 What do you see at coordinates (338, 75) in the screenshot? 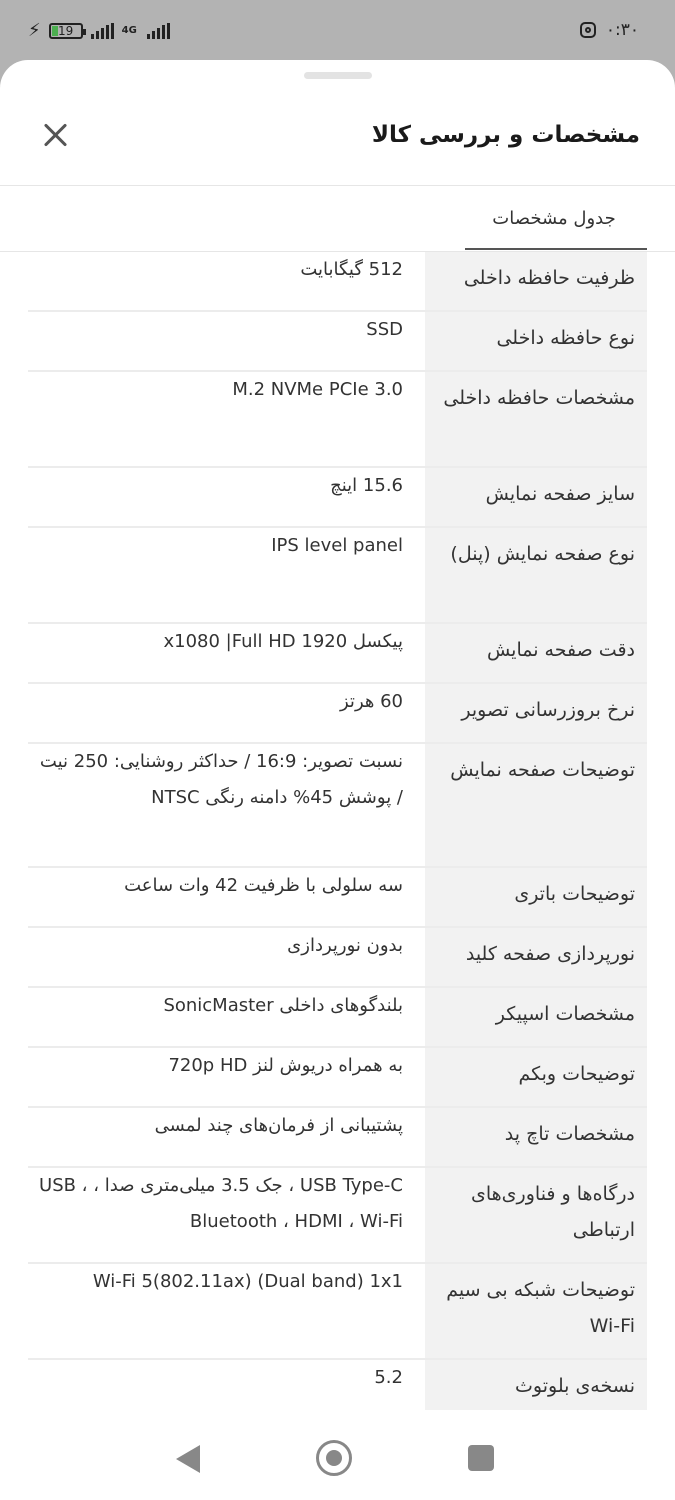
I see `drag-handle` at bounding box center [338, 75].